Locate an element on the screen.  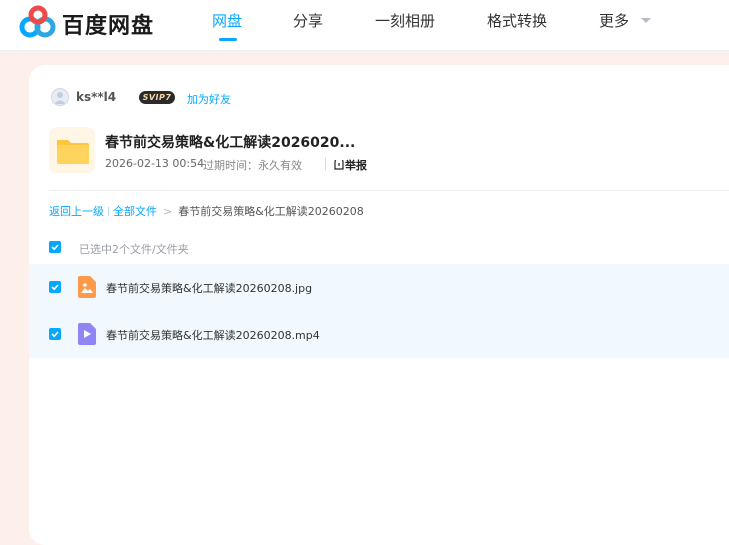
nav-item-netdisk: 网盘 is located at coordinates (227, 20).